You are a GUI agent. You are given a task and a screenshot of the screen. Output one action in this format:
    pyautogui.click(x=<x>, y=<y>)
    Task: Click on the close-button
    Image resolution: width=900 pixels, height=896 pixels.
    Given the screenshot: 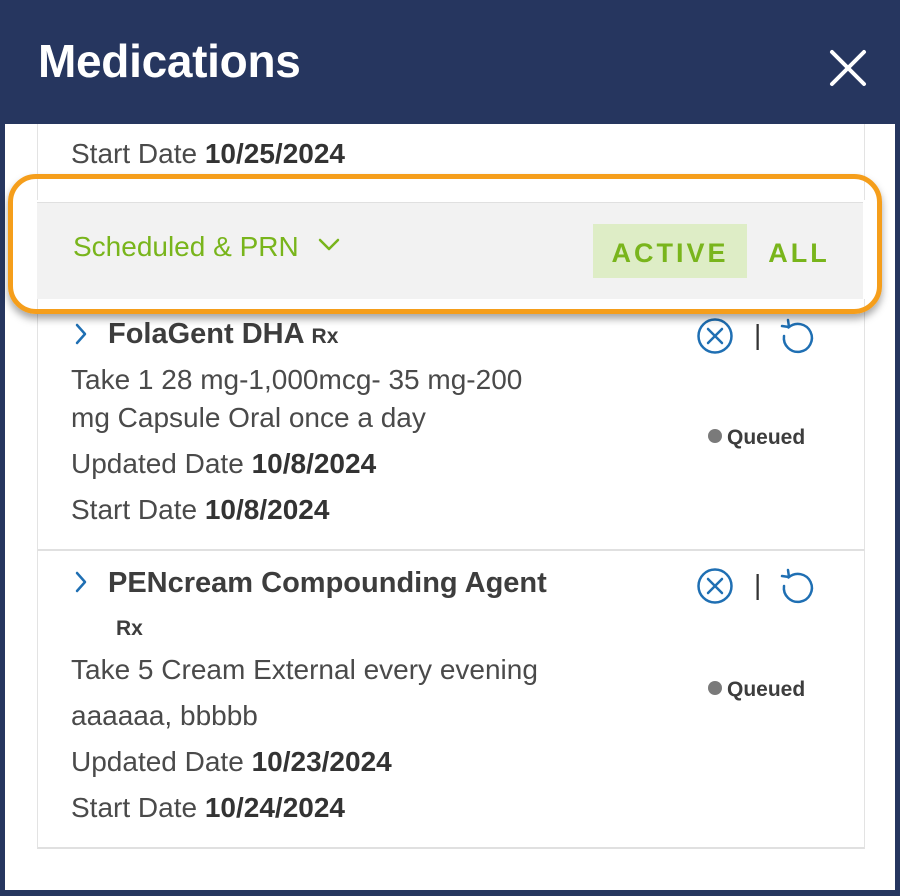 What is the action you would take?
    pyautogui.click(x=848, y=68)
    